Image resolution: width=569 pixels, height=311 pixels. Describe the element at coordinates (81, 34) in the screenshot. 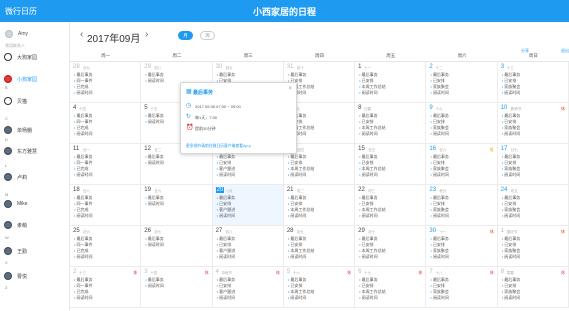

I see `prev-month-button: ‹` at that location.